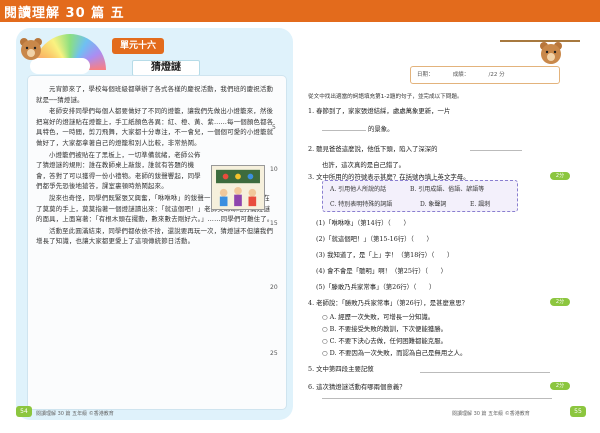 This screenshot has width=600, height=433. Describe the element at coordinates (382, 271) in the screenshot. I see `q3-item-4: (4) 會不會是「聽明」啊！（第25行）（ ）` at that location.